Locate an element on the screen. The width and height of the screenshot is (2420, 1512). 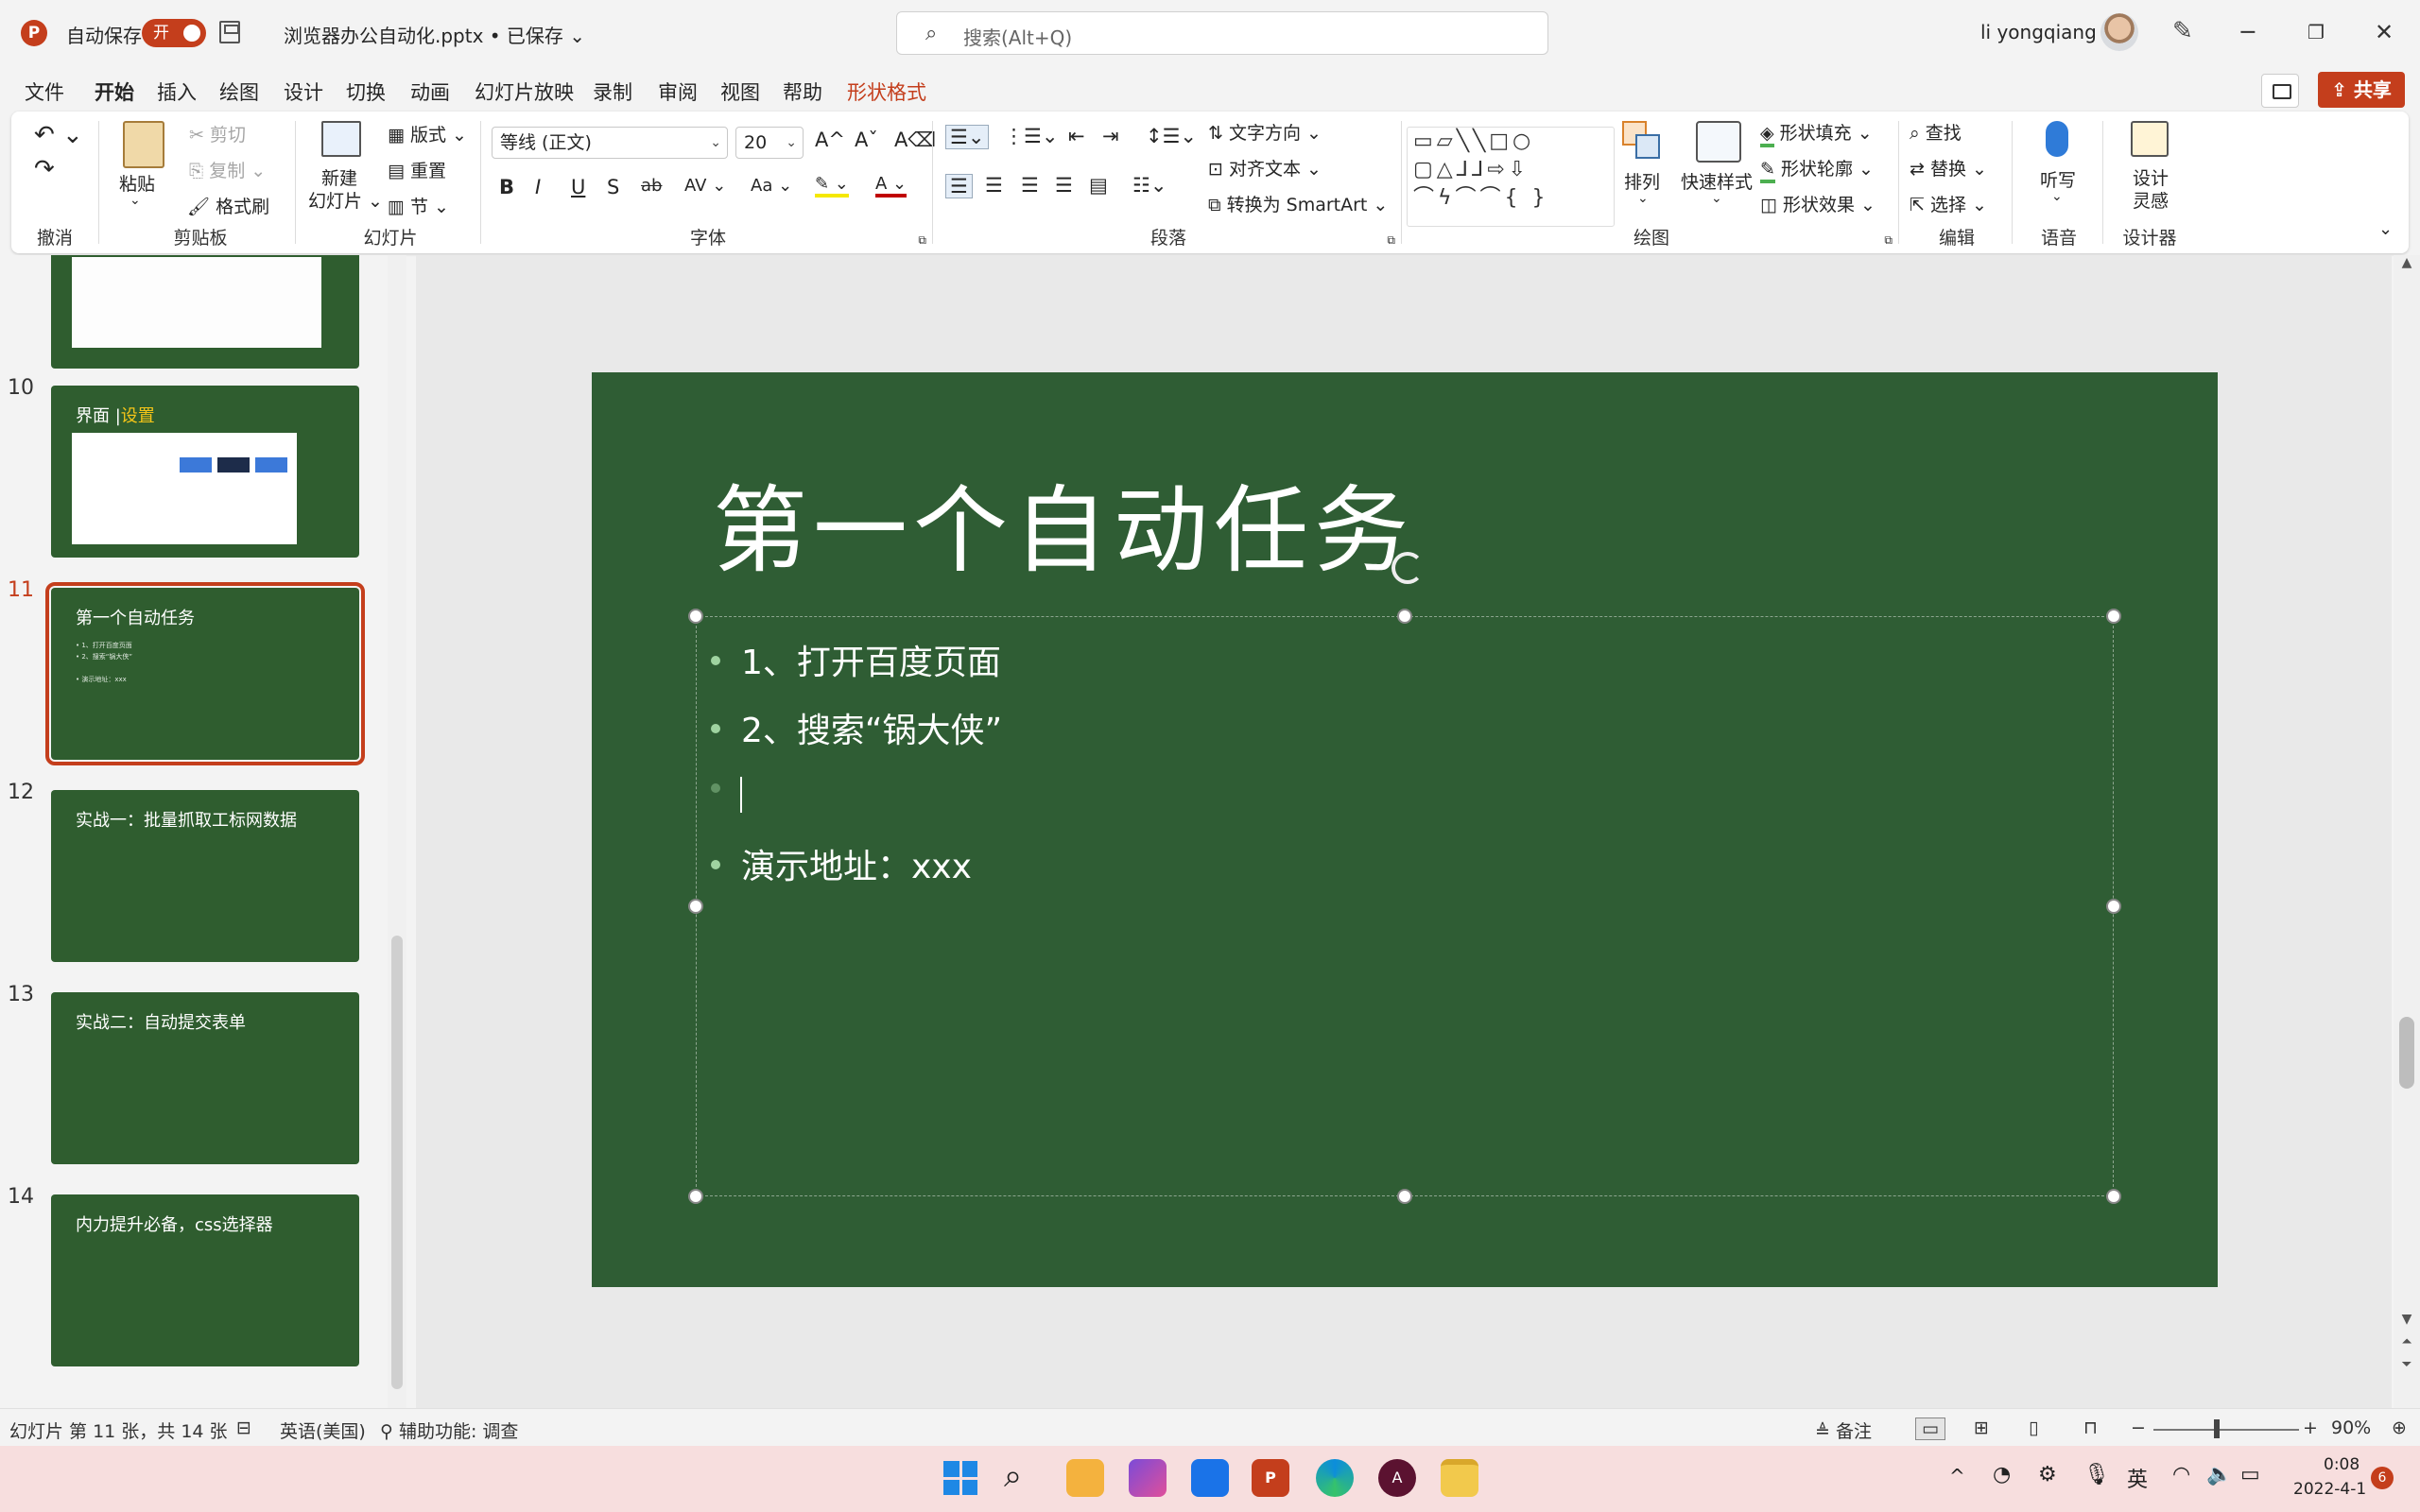
arrange-icon is located at coordinates (1643, 142).